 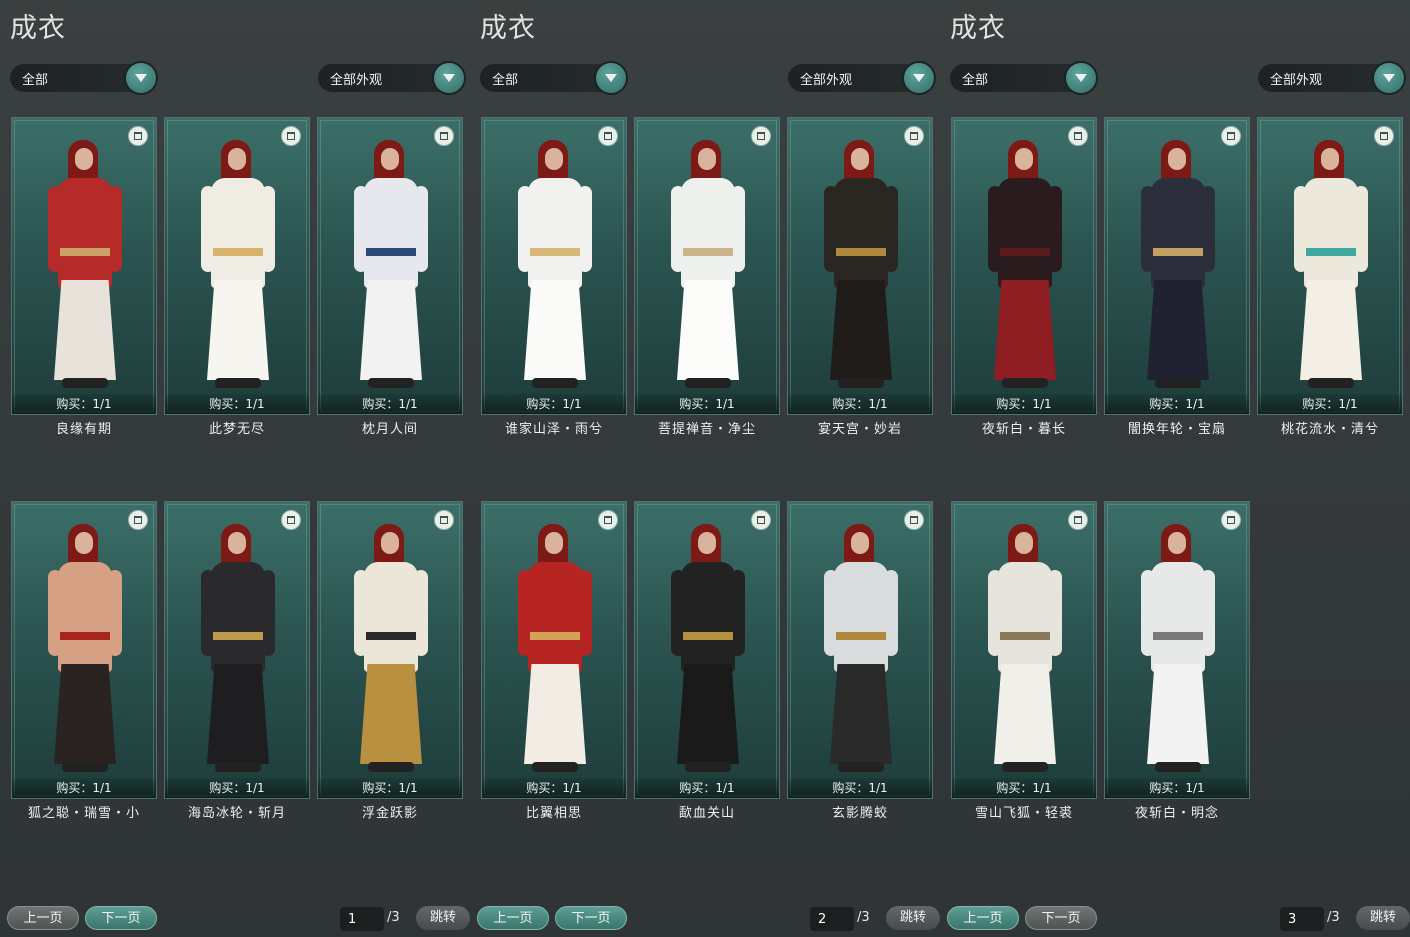 I want to click on outfit-name: 夜斩白・明念, so click(x=1176, y=813).